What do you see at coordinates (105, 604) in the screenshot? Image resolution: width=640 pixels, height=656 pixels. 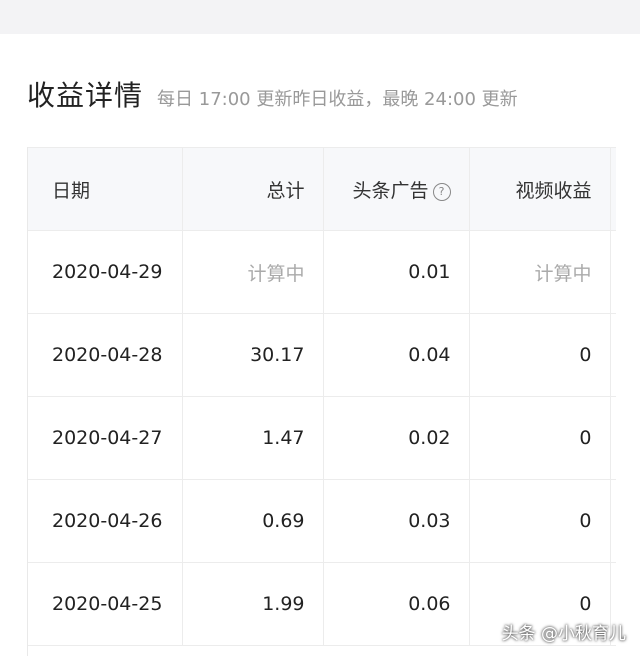 I see `cell-date: 2020-04-25` at bounding box center [105, 604].